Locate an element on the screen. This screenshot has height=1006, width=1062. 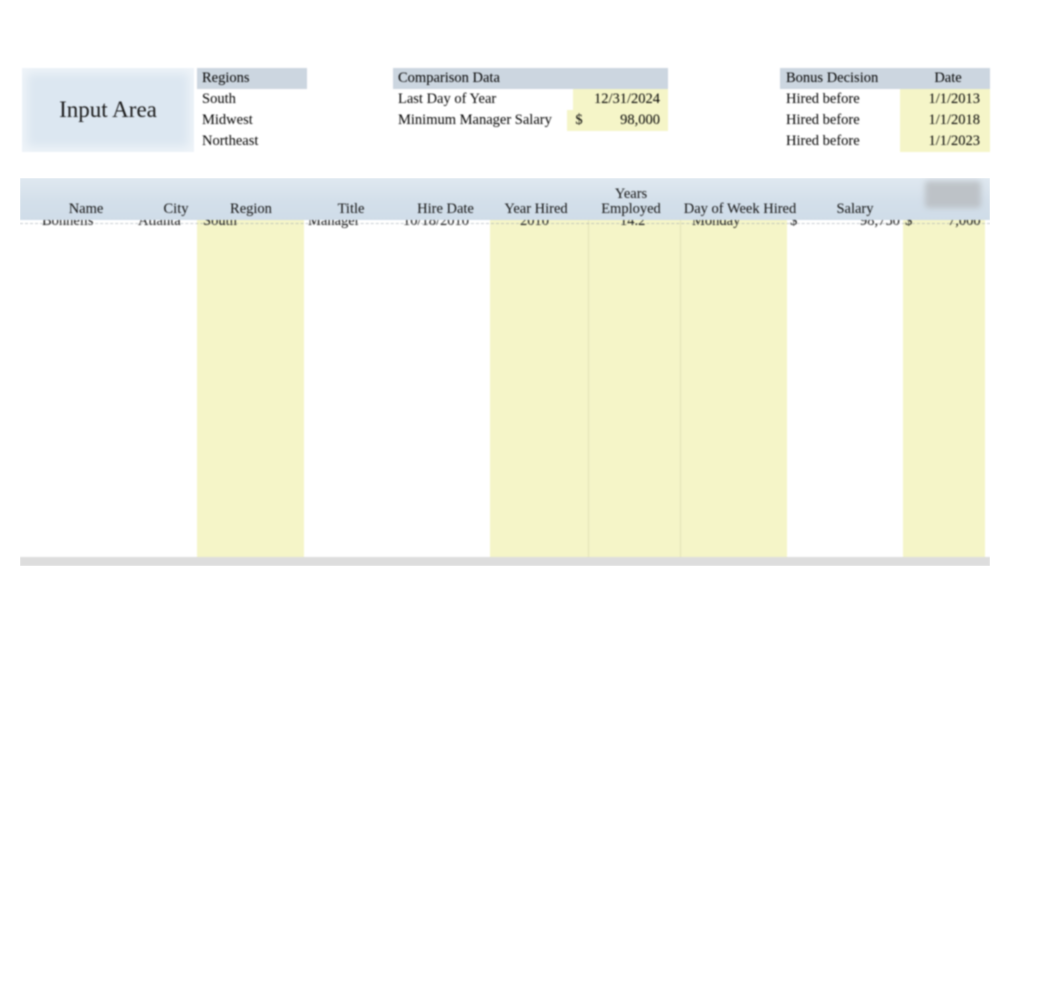
input-area-title: Input Area is located at coordinates (108, 110).